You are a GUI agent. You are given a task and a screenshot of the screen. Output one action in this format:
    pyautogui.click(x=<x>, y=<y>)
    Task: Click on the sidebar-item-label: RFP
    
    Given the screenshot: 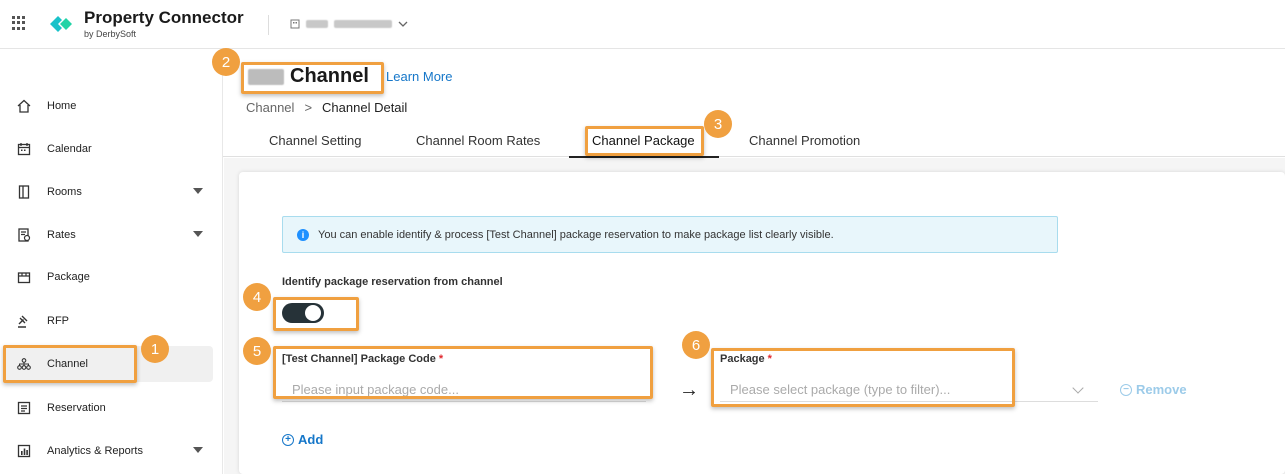 What is the action you would take?
    pyautogui.click(x=58, y=321)
    